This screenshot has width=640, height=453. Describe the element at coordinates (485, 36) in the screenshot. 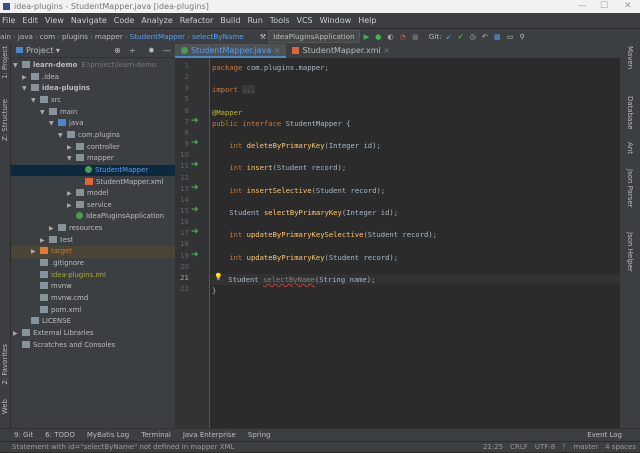

I see `rollback-icon: ↶` at that location.